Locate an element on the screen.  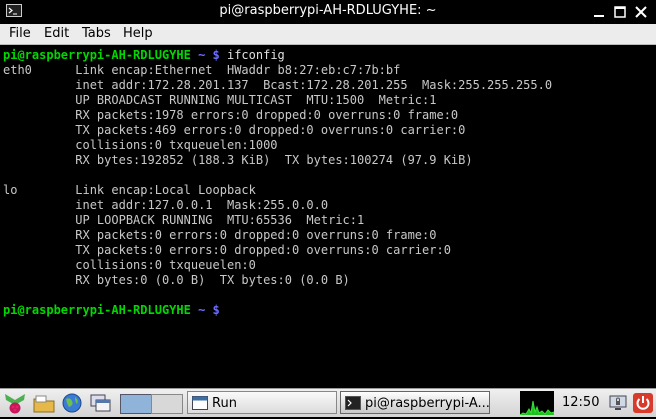
menu-bar: File Edit Tabs Help is located at coordinates (328, 34).